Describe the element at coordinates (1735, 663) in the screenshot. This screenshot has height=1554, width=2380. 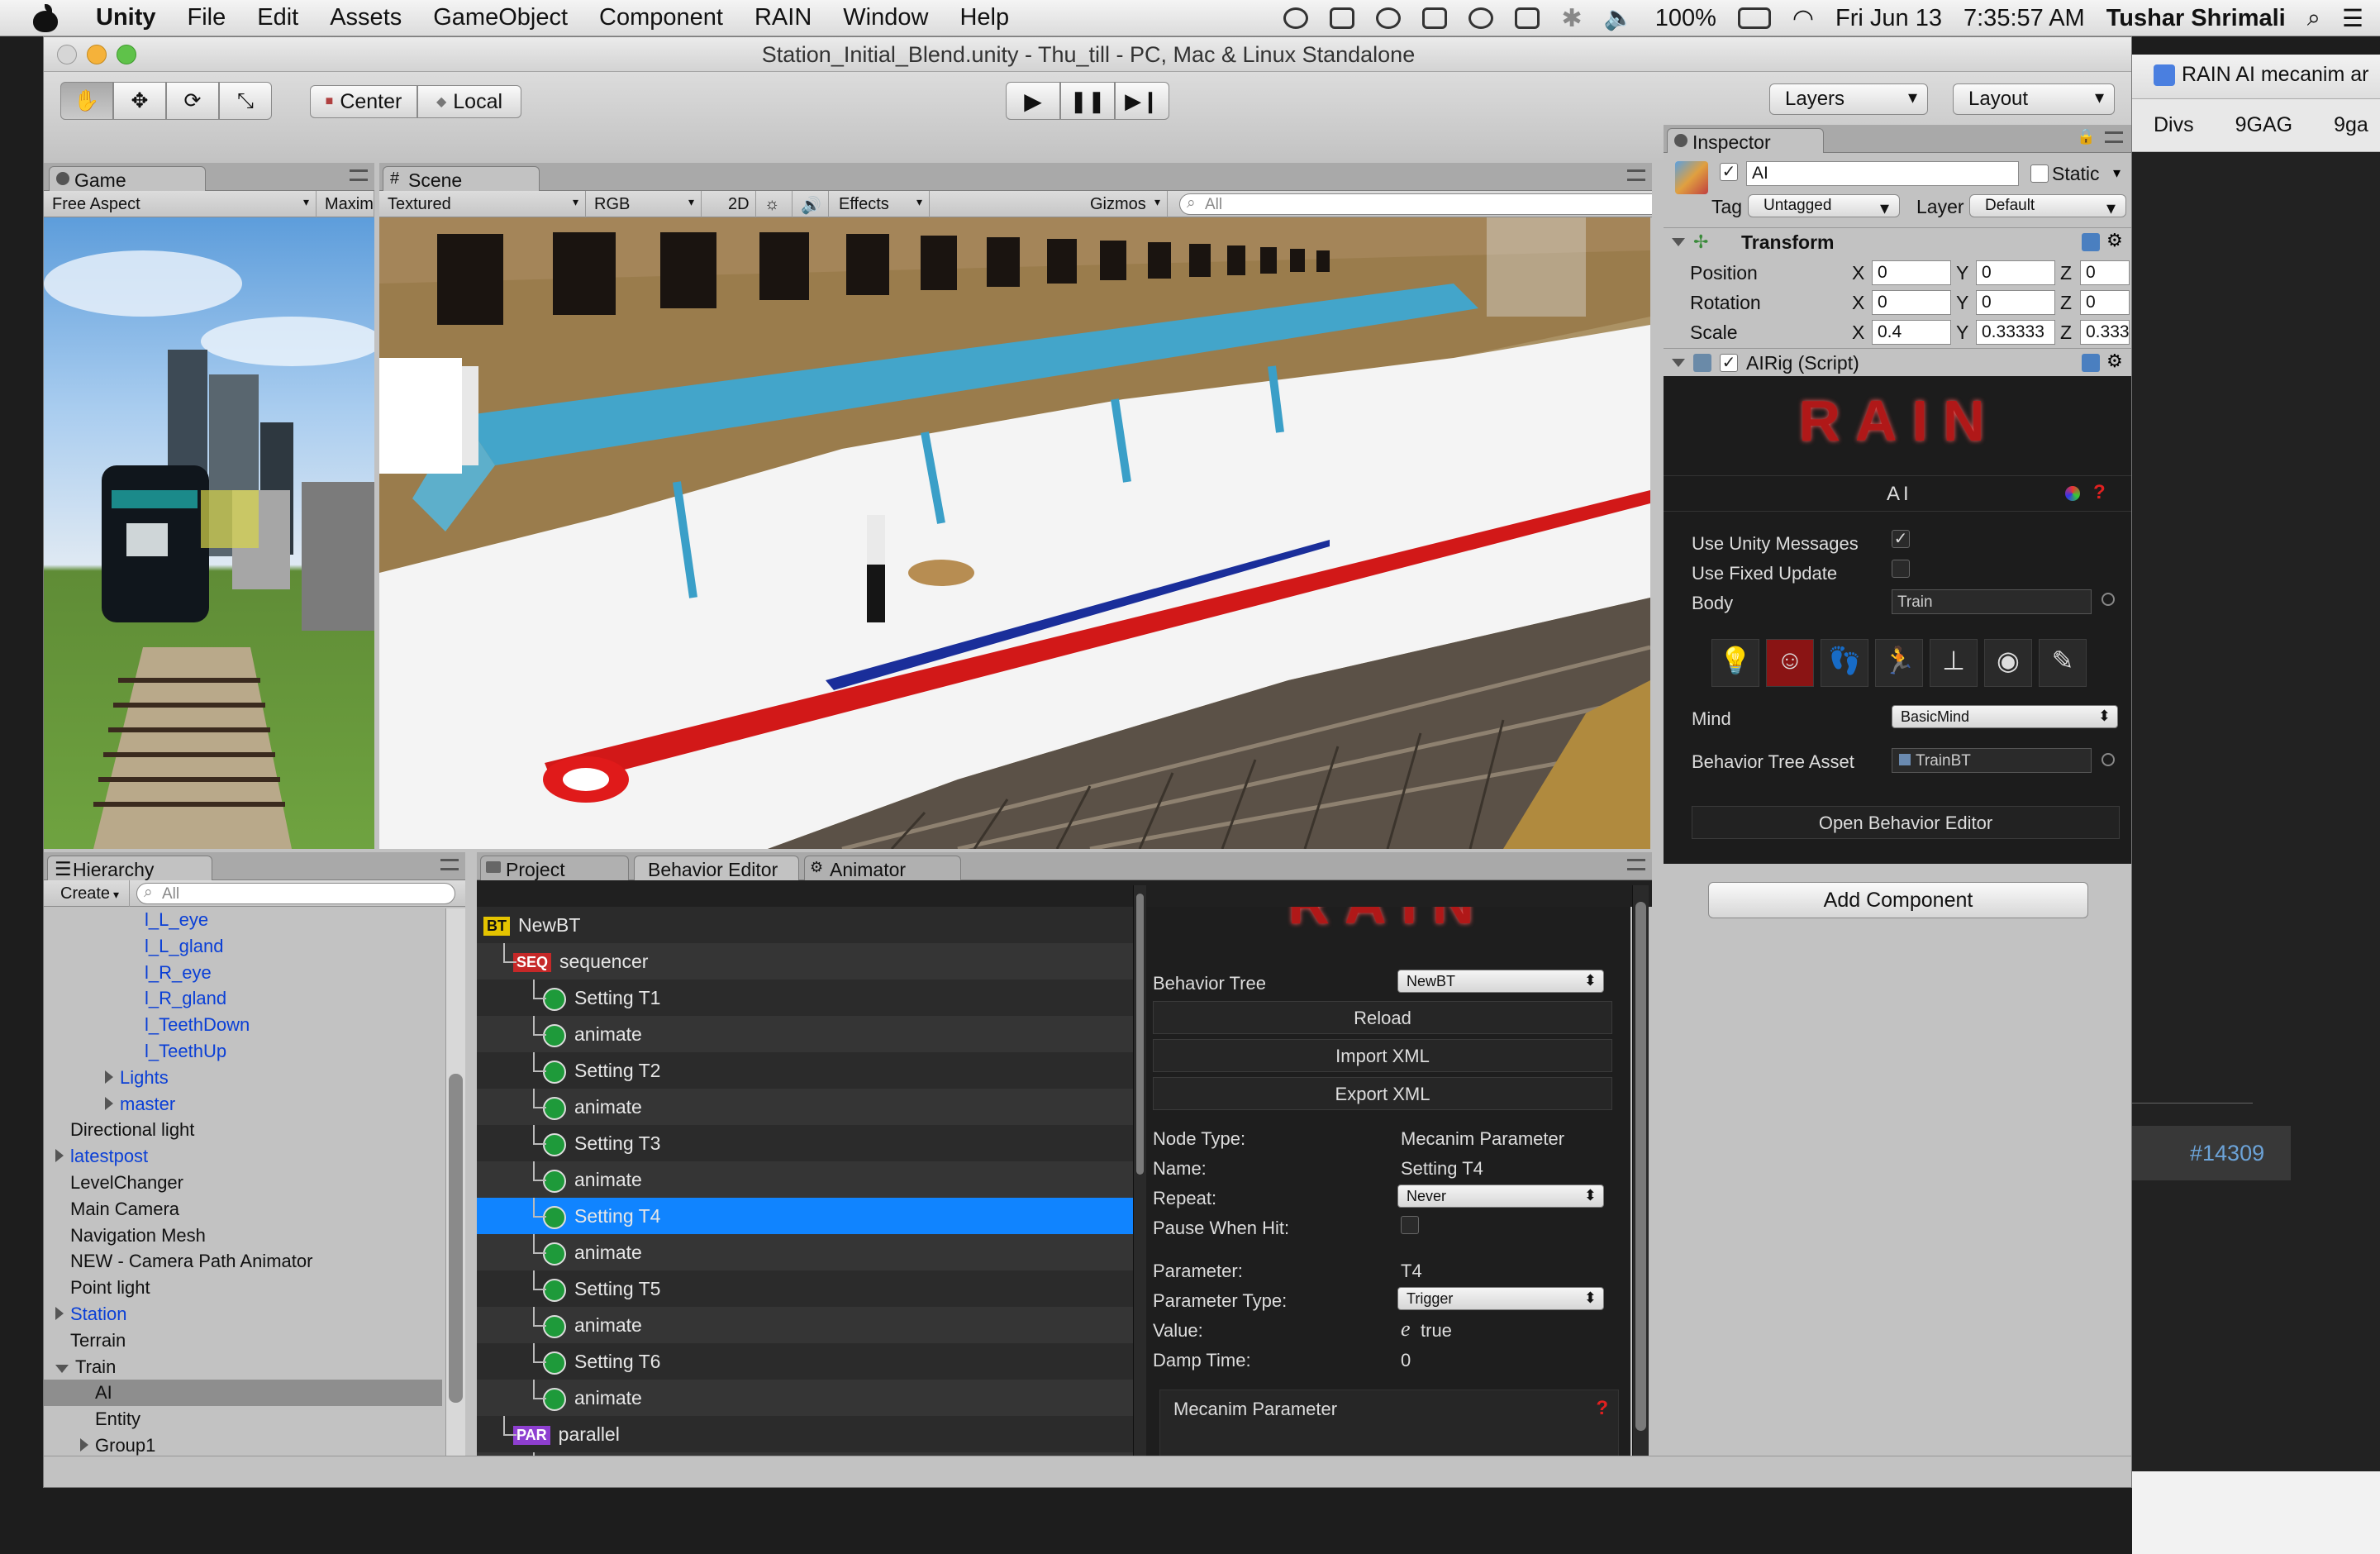
I see `light-bulb-icon: 💡` at that location.